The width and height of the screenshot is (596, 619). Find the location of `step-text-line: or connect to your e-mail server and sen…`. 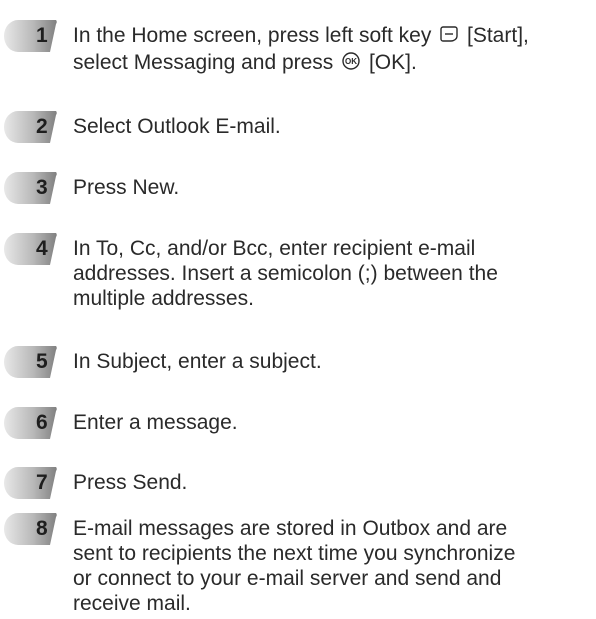

step-text-line: or connect to your e-mail server and sen… is located at coordinates (287, 578).